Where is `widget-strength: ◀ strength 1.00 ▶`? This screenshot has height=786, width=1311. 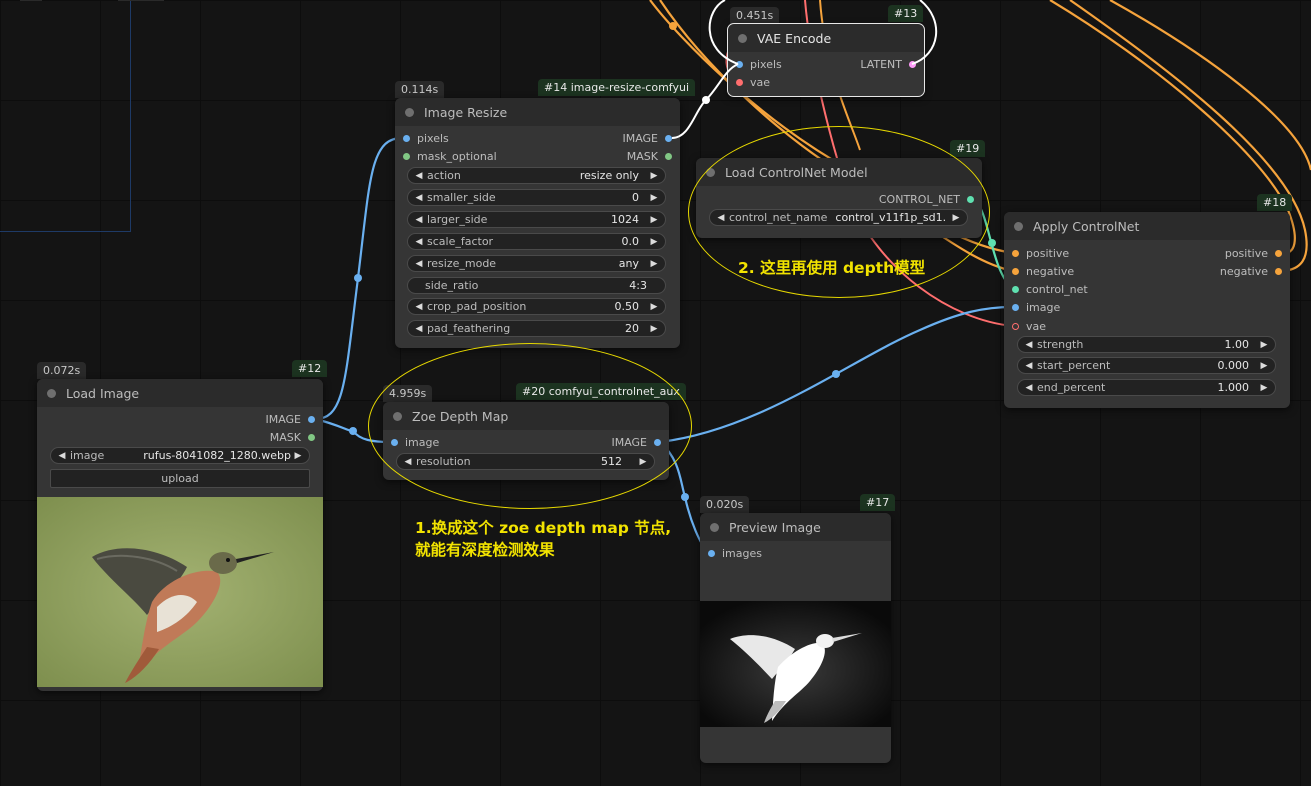
widget-strength: ◀ strength 1.00 ▶ is located at coordinates (1146, 344).